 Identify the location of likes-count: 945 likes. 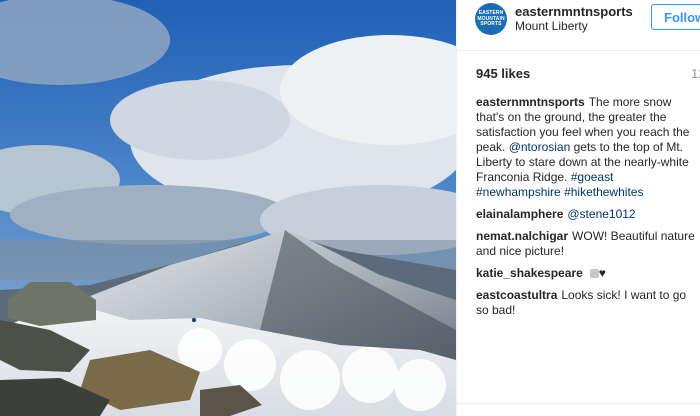
(503, 73).